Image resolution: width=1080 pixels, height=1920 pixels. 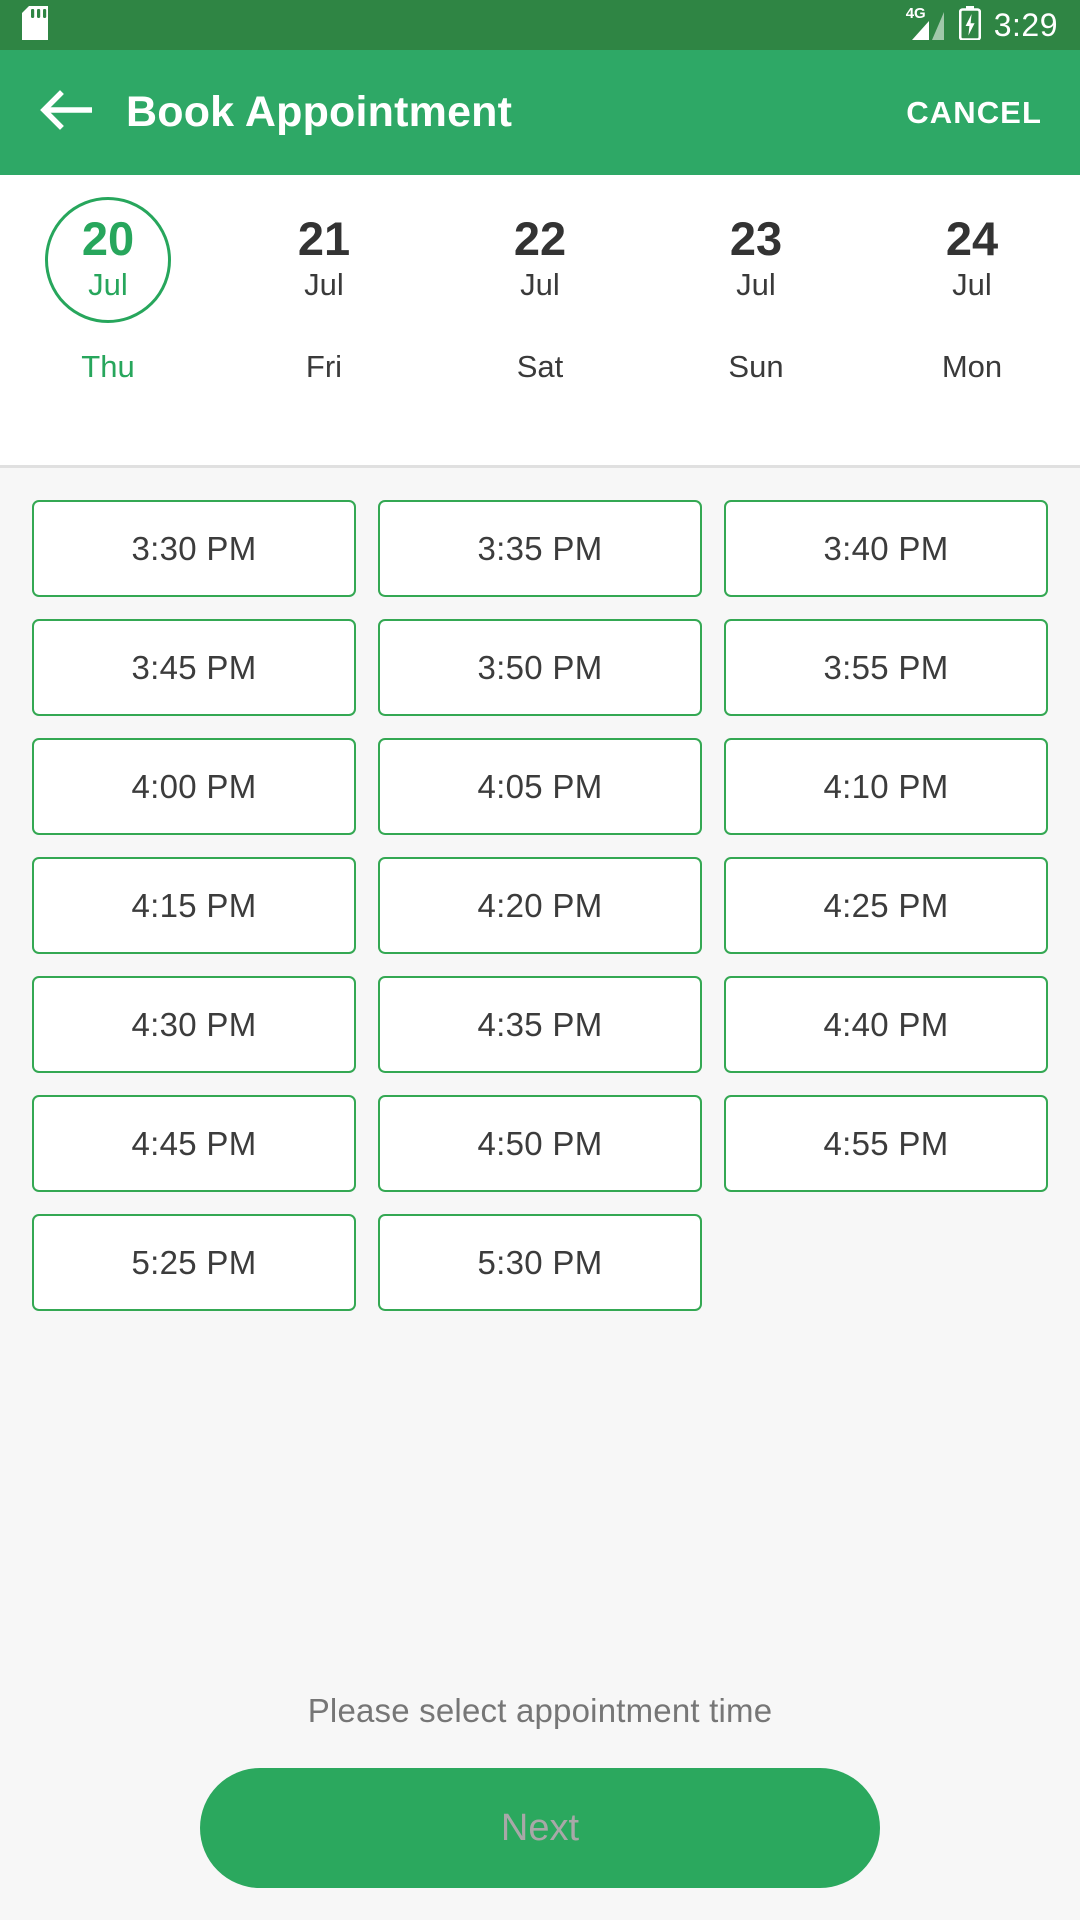 I want to click on back-button, so click(x=65, y=113).